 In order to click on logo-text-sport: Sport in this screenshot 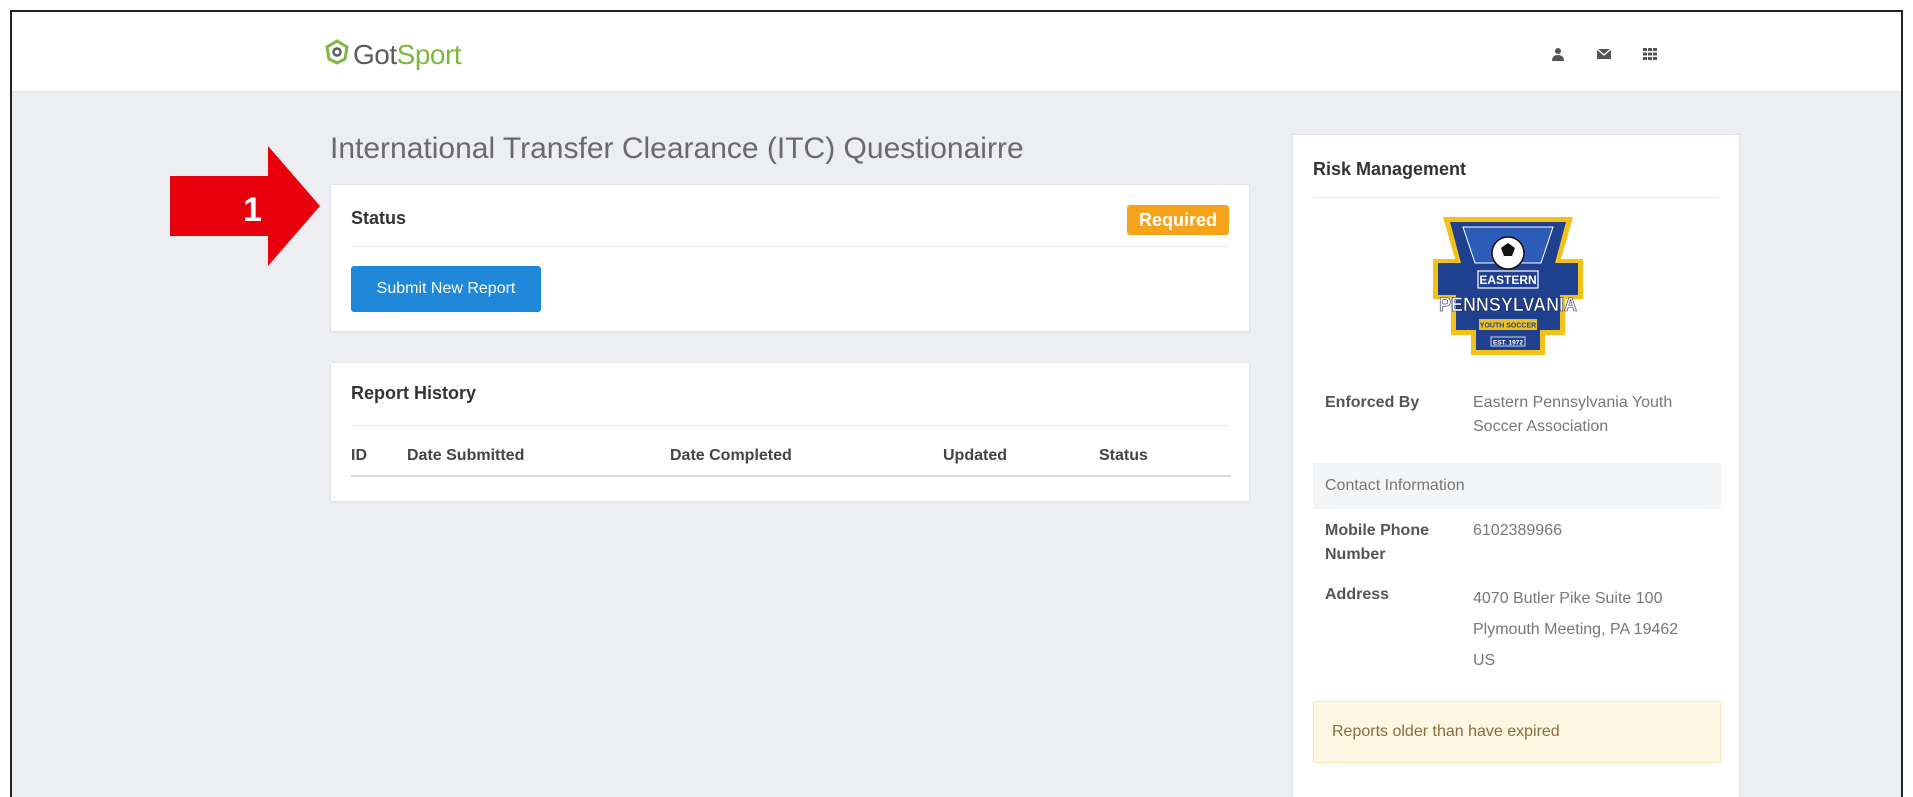, I will do `click(429, 54)`.